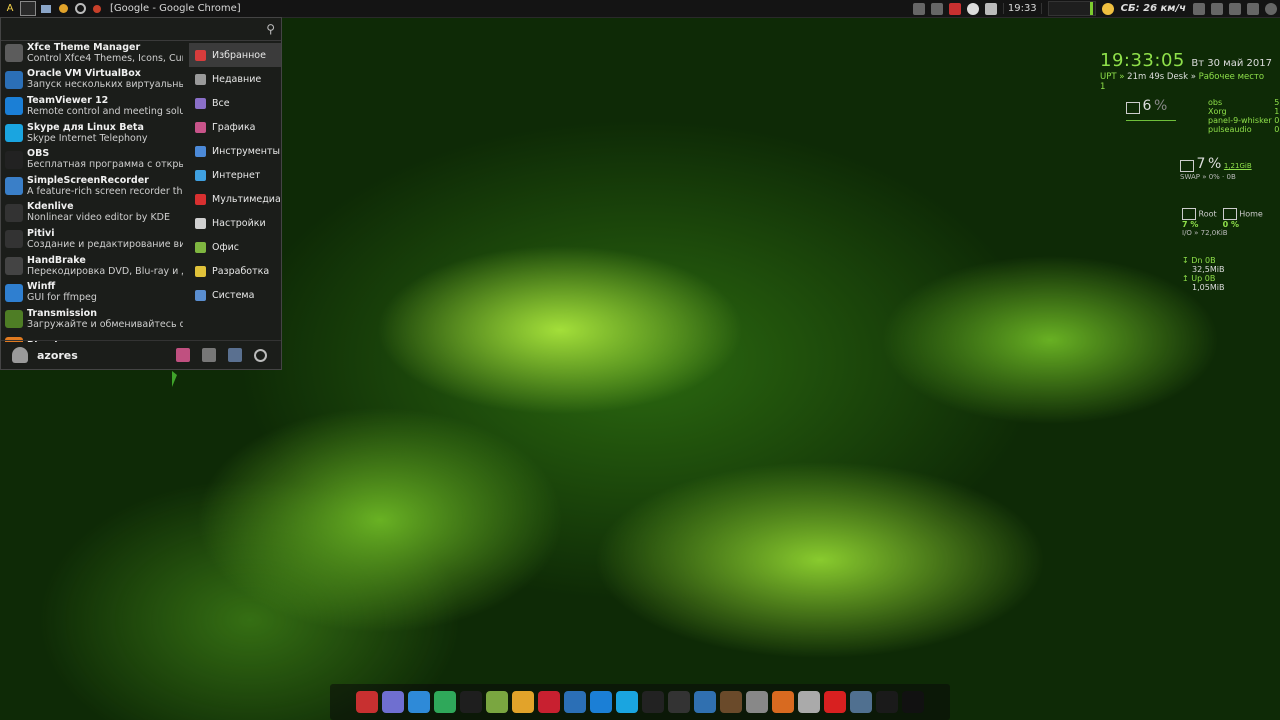  Describe the element at coordinates (235, 355) in the screenshot. I see `switch-user-icon` at that location.